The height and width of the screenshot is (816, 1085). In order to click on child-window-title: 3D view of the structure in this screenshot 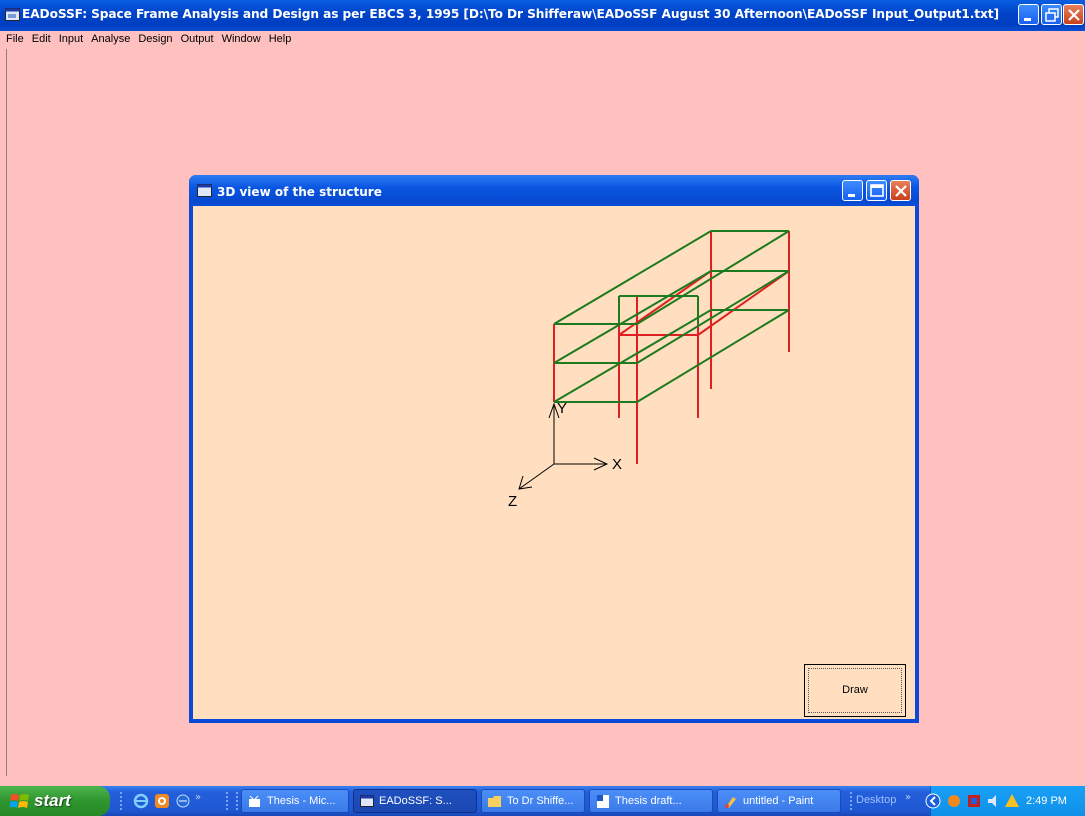, I will do `click(299, 192)`.